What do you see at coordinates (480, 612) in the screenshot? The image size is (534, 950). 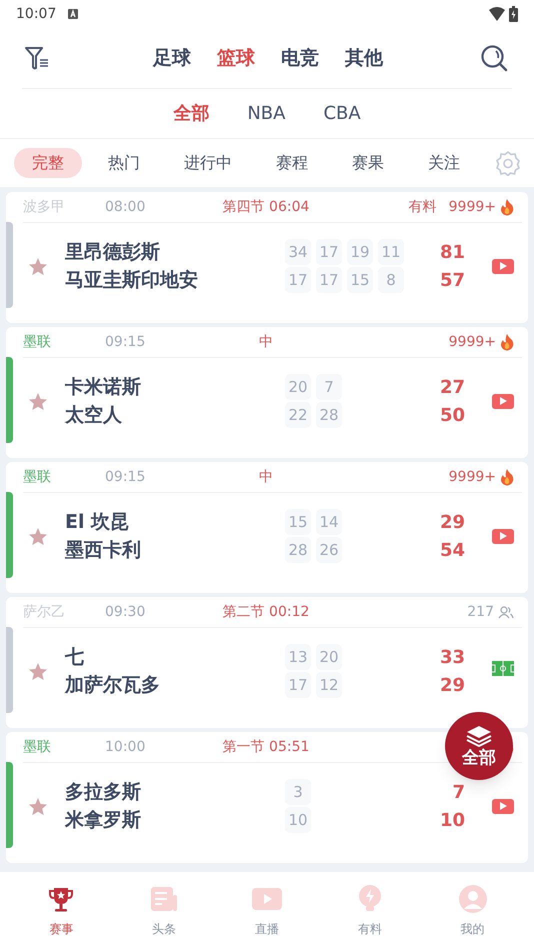 I see `popularity-count: 217` at bounding box center [480, 612].